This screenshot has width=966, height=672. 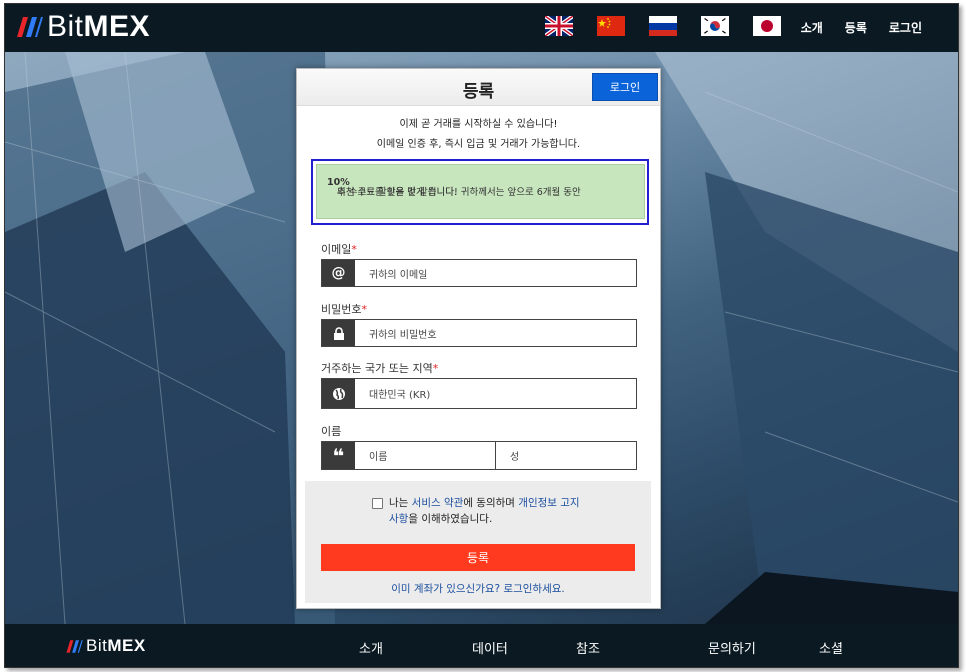 I want to click on email-label: 이메일*, so click(x=339, y=249).